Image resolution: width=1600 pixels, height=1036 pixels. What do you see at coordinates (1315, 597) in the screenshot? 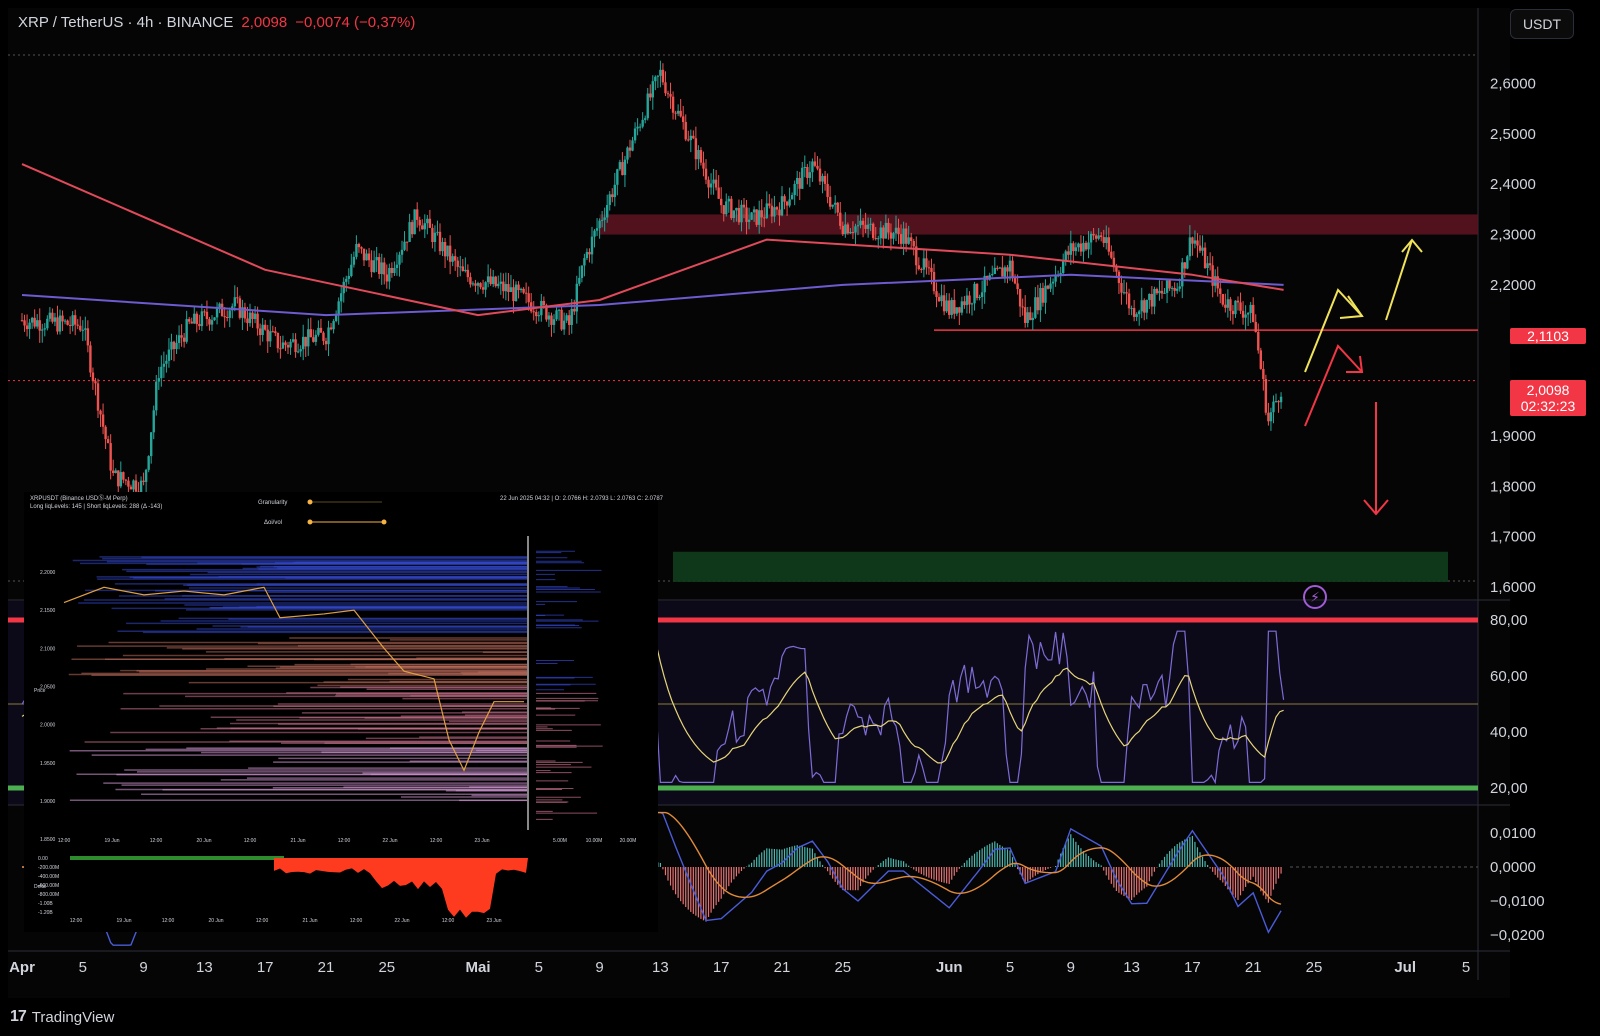
I see `lightning-icon: ⚡` at bounding box center [1315, 597].